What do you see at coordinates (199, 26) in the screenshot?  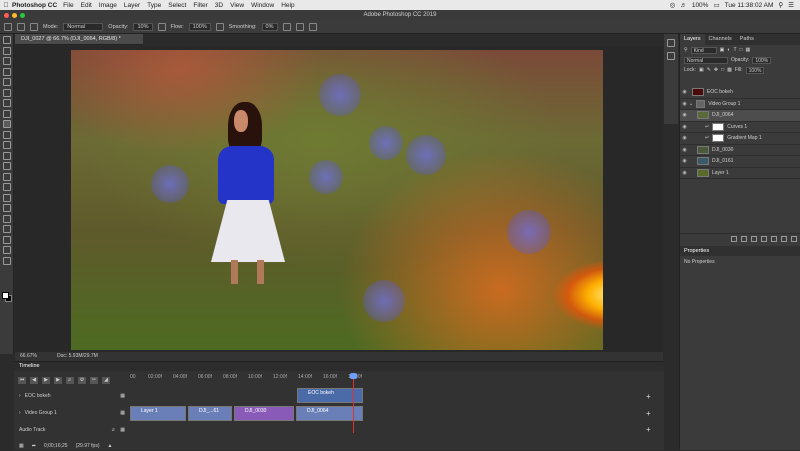 I see `flow-field: 100%` at bounding box center [199, 26].